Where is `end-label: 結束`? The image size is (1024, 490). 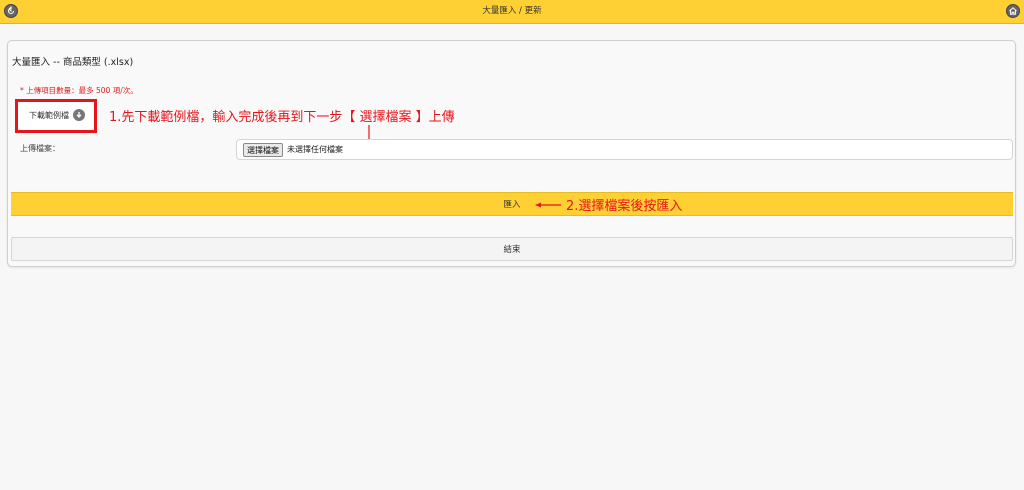 end-label: 結束 is located at coordinates (512, 250).